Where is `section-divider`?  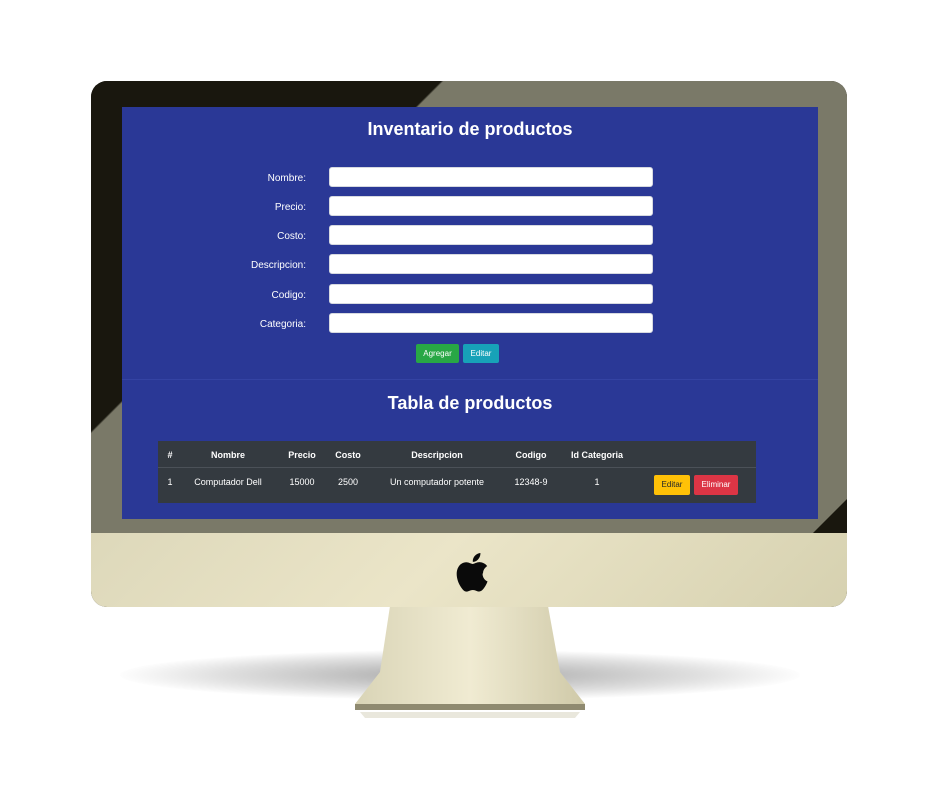 section-divider is located at coordinates (470, 379).